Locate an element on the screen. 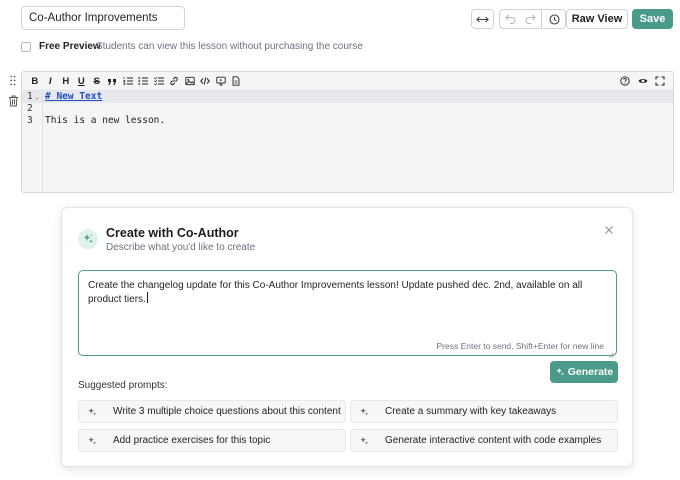  history-button is located at coordinates (554, 19).